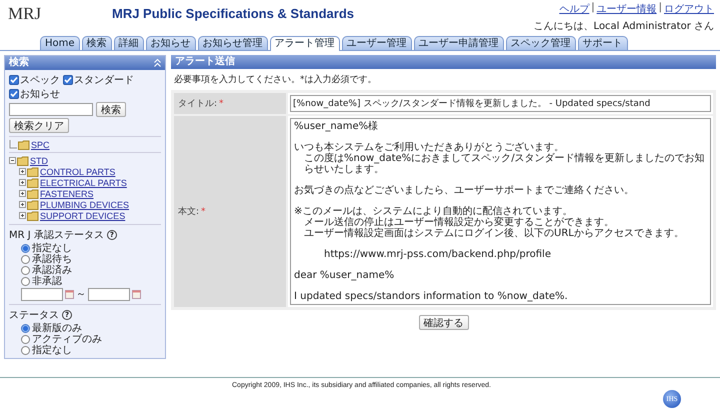  Describe the element at coordinates (541, 43) in the screenshot. I see `nav-tab: スペック管理` at that location.